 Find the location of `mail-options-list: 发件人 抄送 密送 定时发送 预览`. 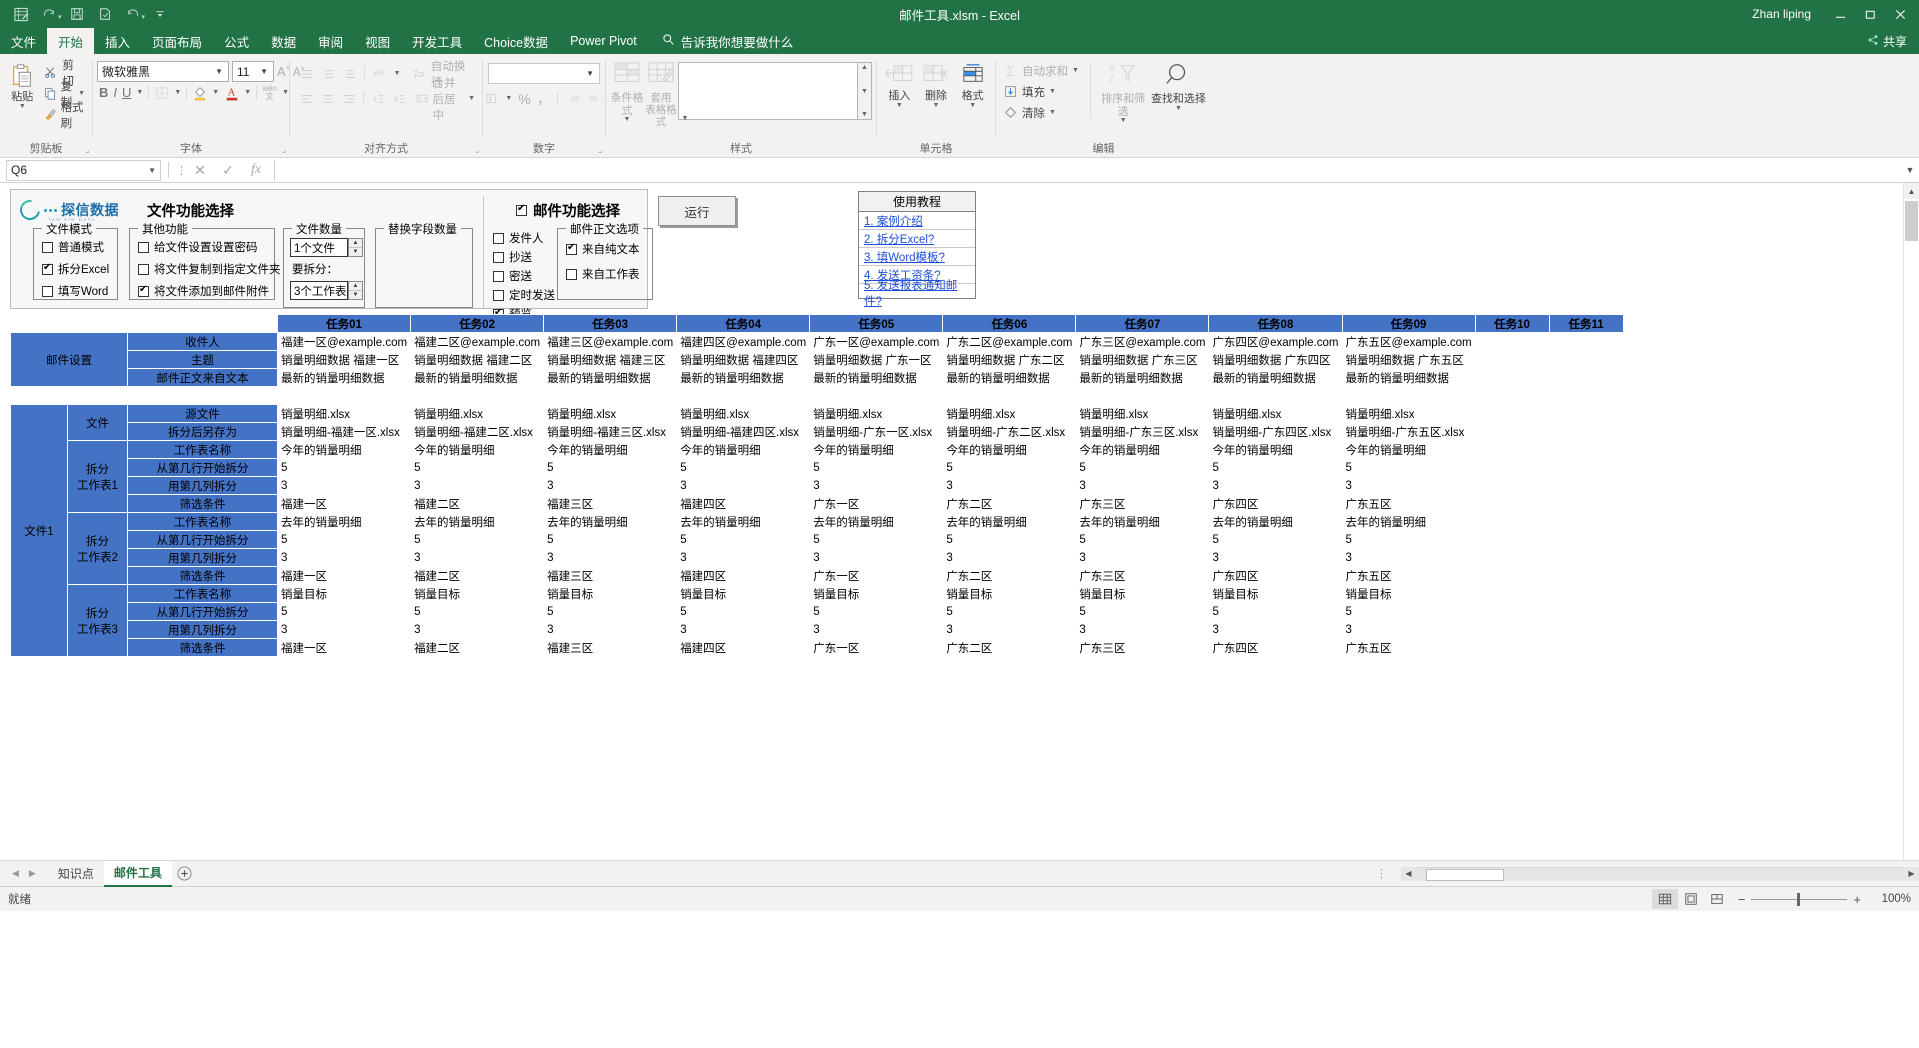

mail-options-list: 发件人 抄送 密送 定时发送 预览 is located at coordinates (524, 276).